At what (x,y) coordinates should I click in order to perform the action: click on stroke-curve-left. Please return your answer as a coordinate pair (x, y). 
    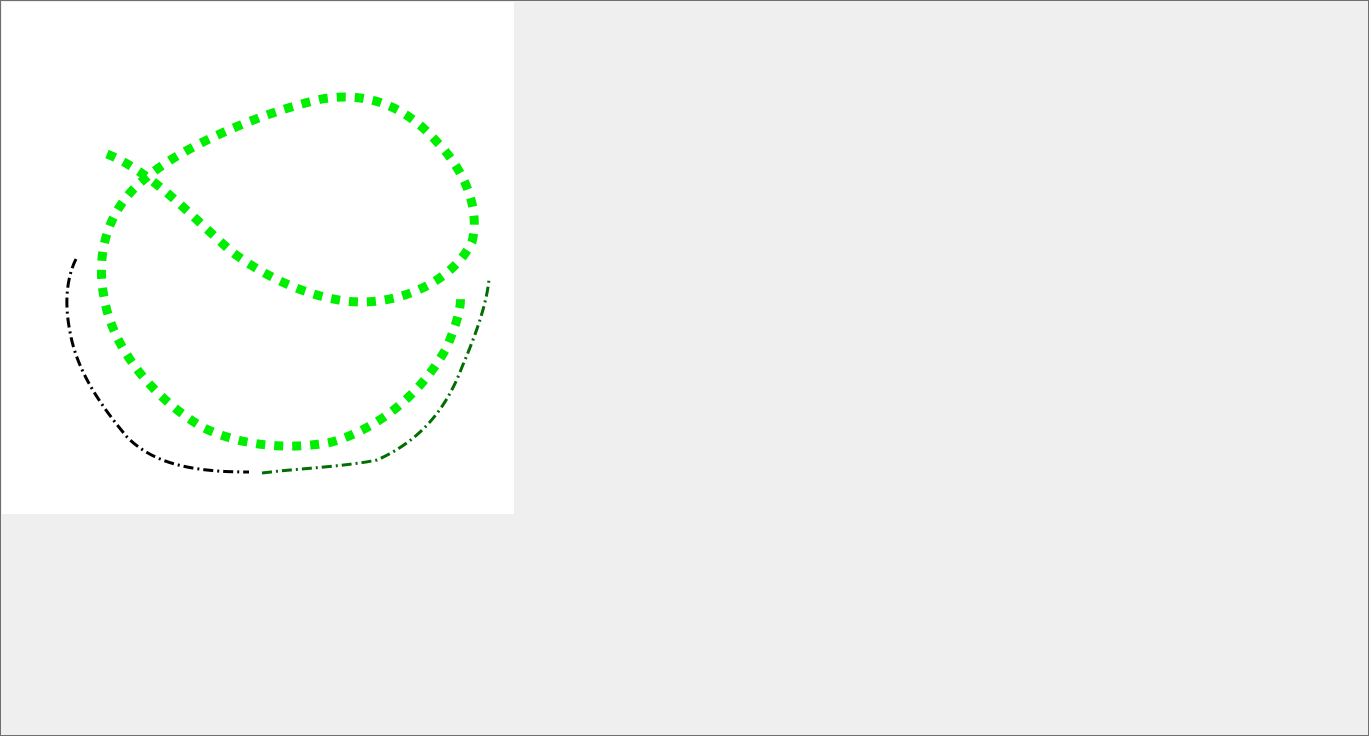
    Looking at the image, I should click on (157, 366).